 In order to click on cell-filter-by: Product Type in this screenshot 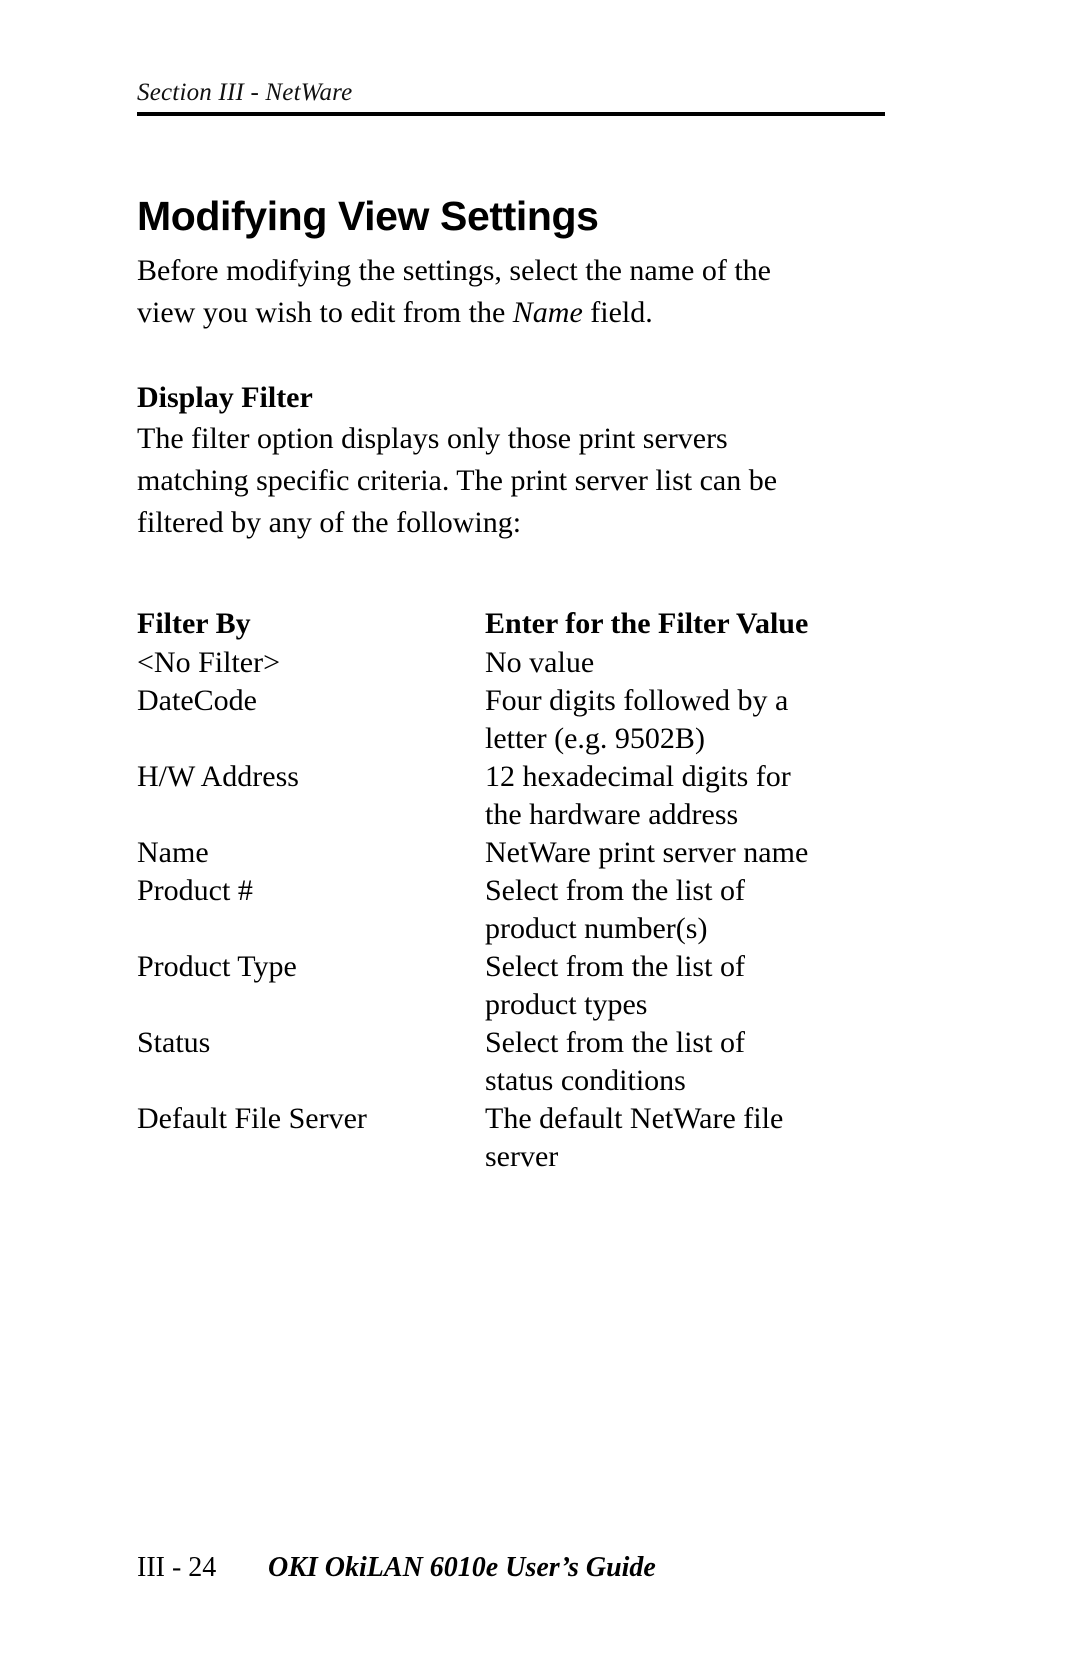, I will do `click(217, 966)`.